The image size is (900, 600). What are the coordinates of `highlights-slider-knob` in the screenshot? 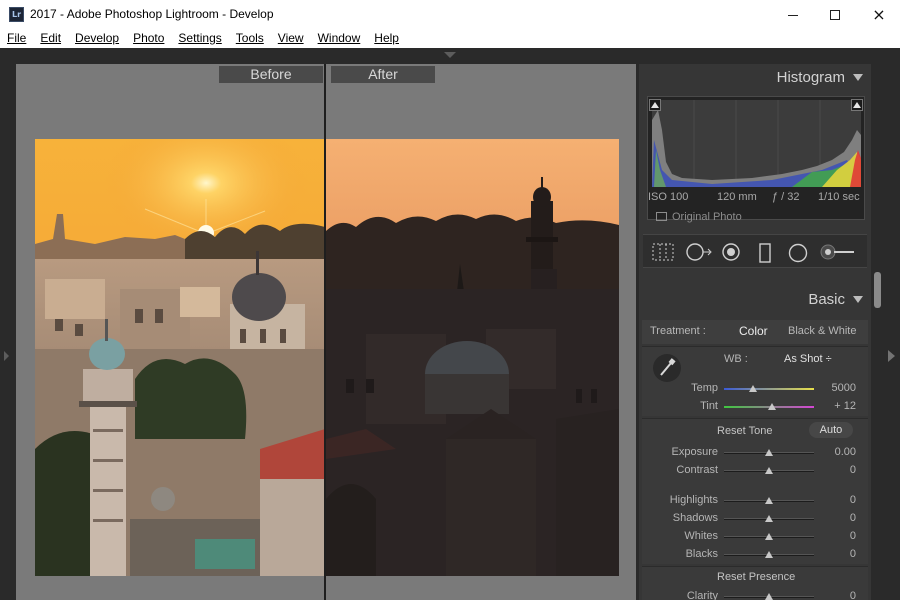 It's located at (769, 500).